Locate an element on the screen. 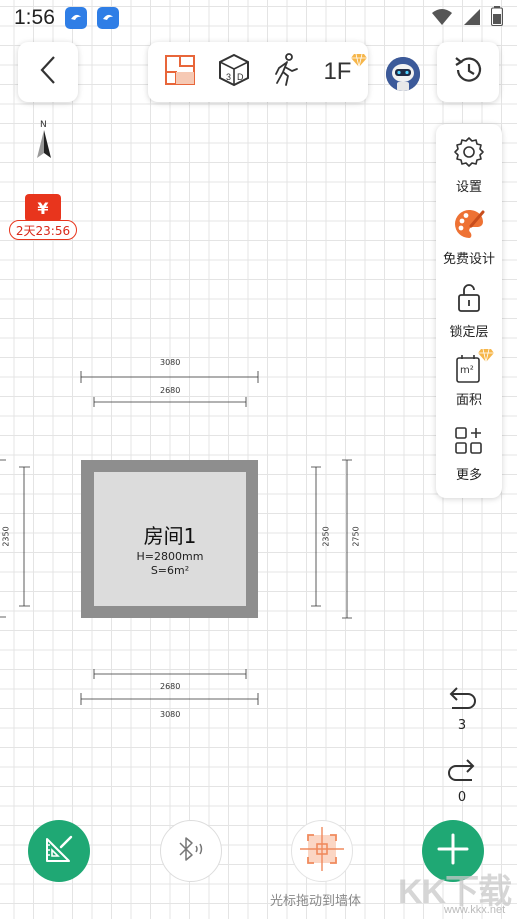  wifi-icon is located at coordinates (442, 19).